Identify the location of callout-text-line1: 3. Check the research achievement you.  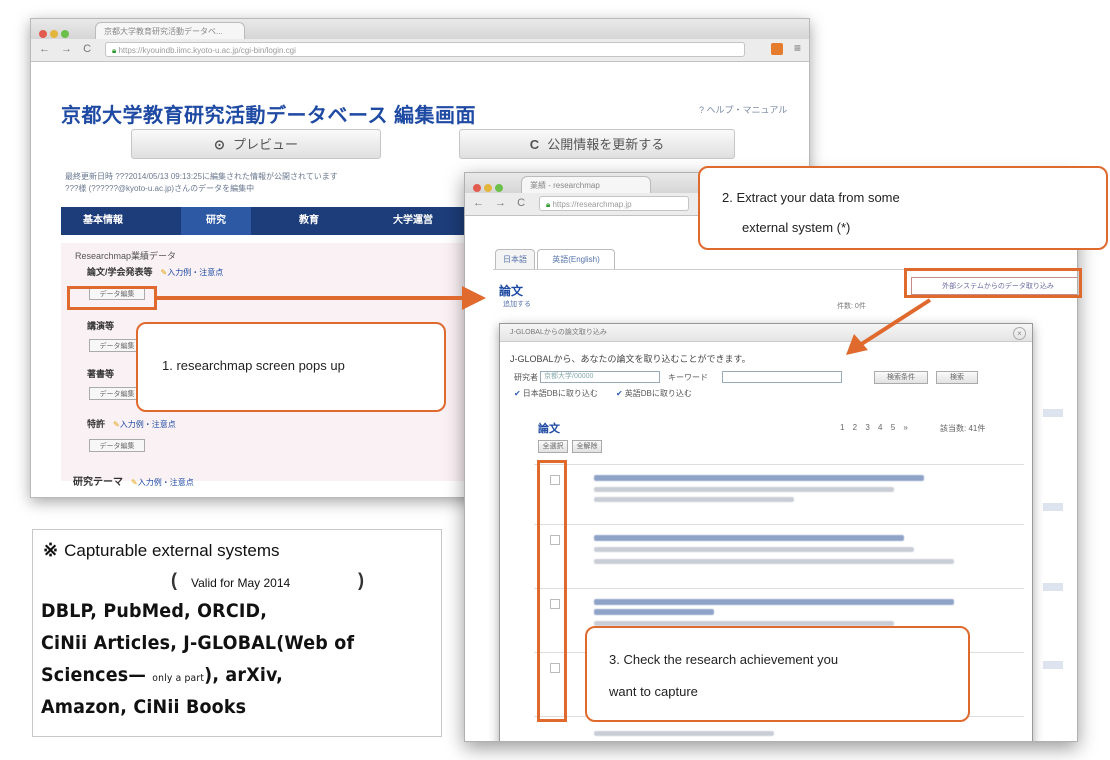
(724, 659).